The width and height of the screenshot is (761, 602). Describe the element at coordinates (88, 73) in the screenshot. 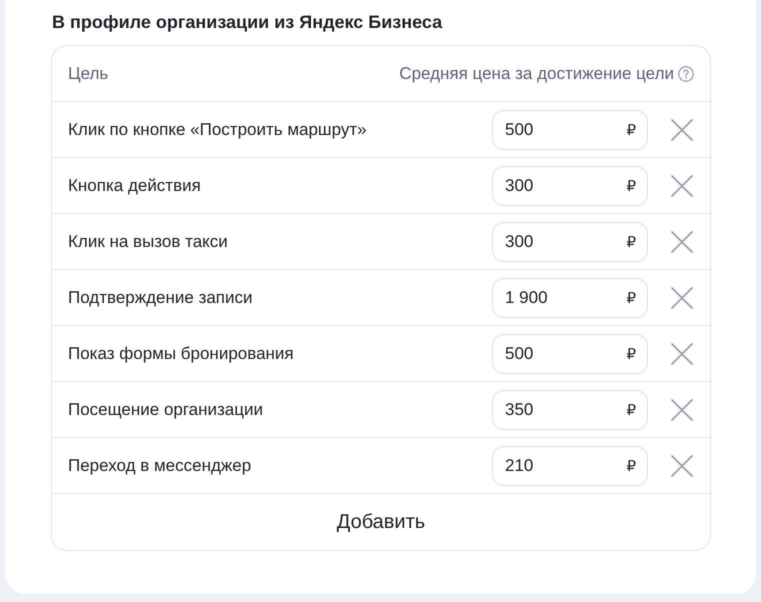

I see `column-header: Цель` at that location.